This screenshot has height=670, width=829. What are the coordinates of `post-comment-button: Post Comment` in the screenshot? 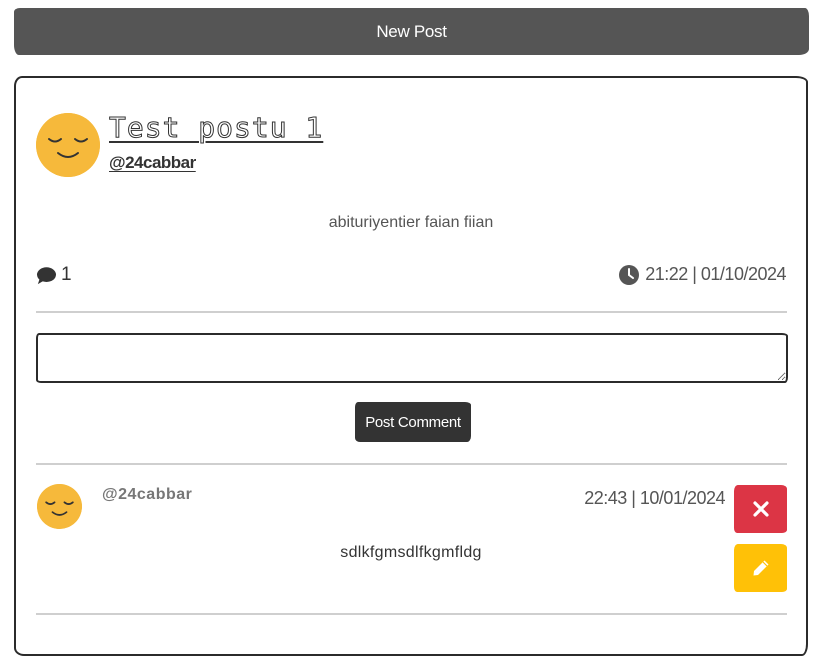 It's located at (413, 422).